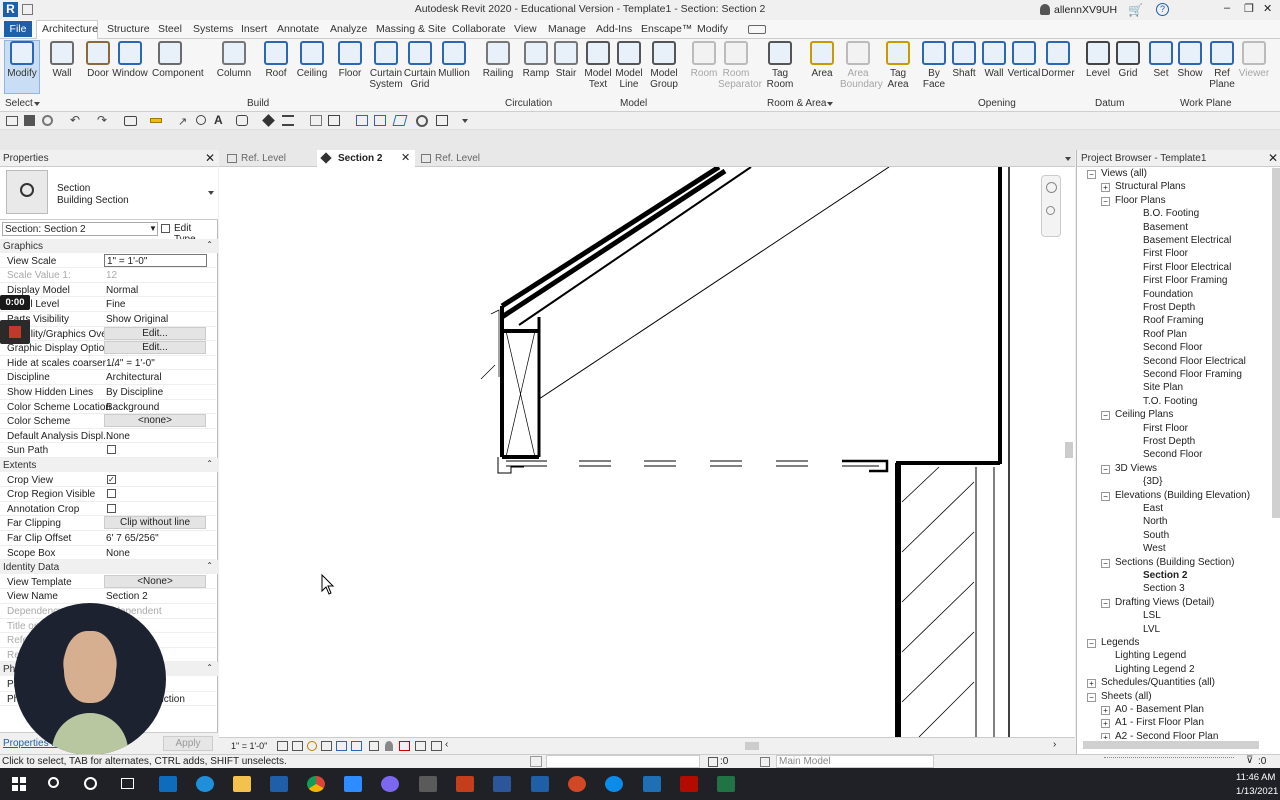  I want to click on prop-row: Annotation Crop, so click(108, 509).